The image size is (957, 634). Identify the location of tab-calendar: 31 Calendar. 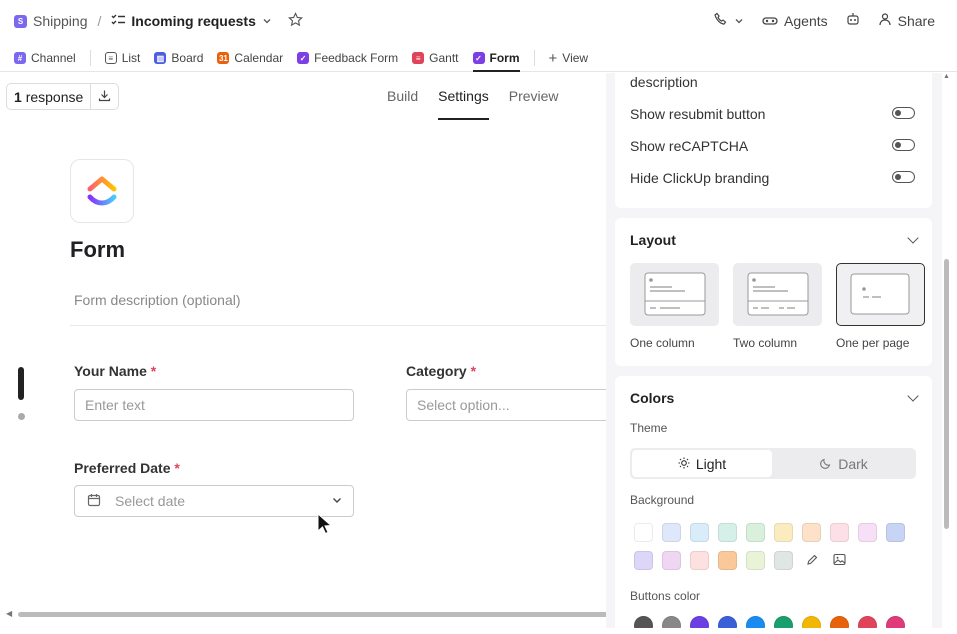
(250, 58).